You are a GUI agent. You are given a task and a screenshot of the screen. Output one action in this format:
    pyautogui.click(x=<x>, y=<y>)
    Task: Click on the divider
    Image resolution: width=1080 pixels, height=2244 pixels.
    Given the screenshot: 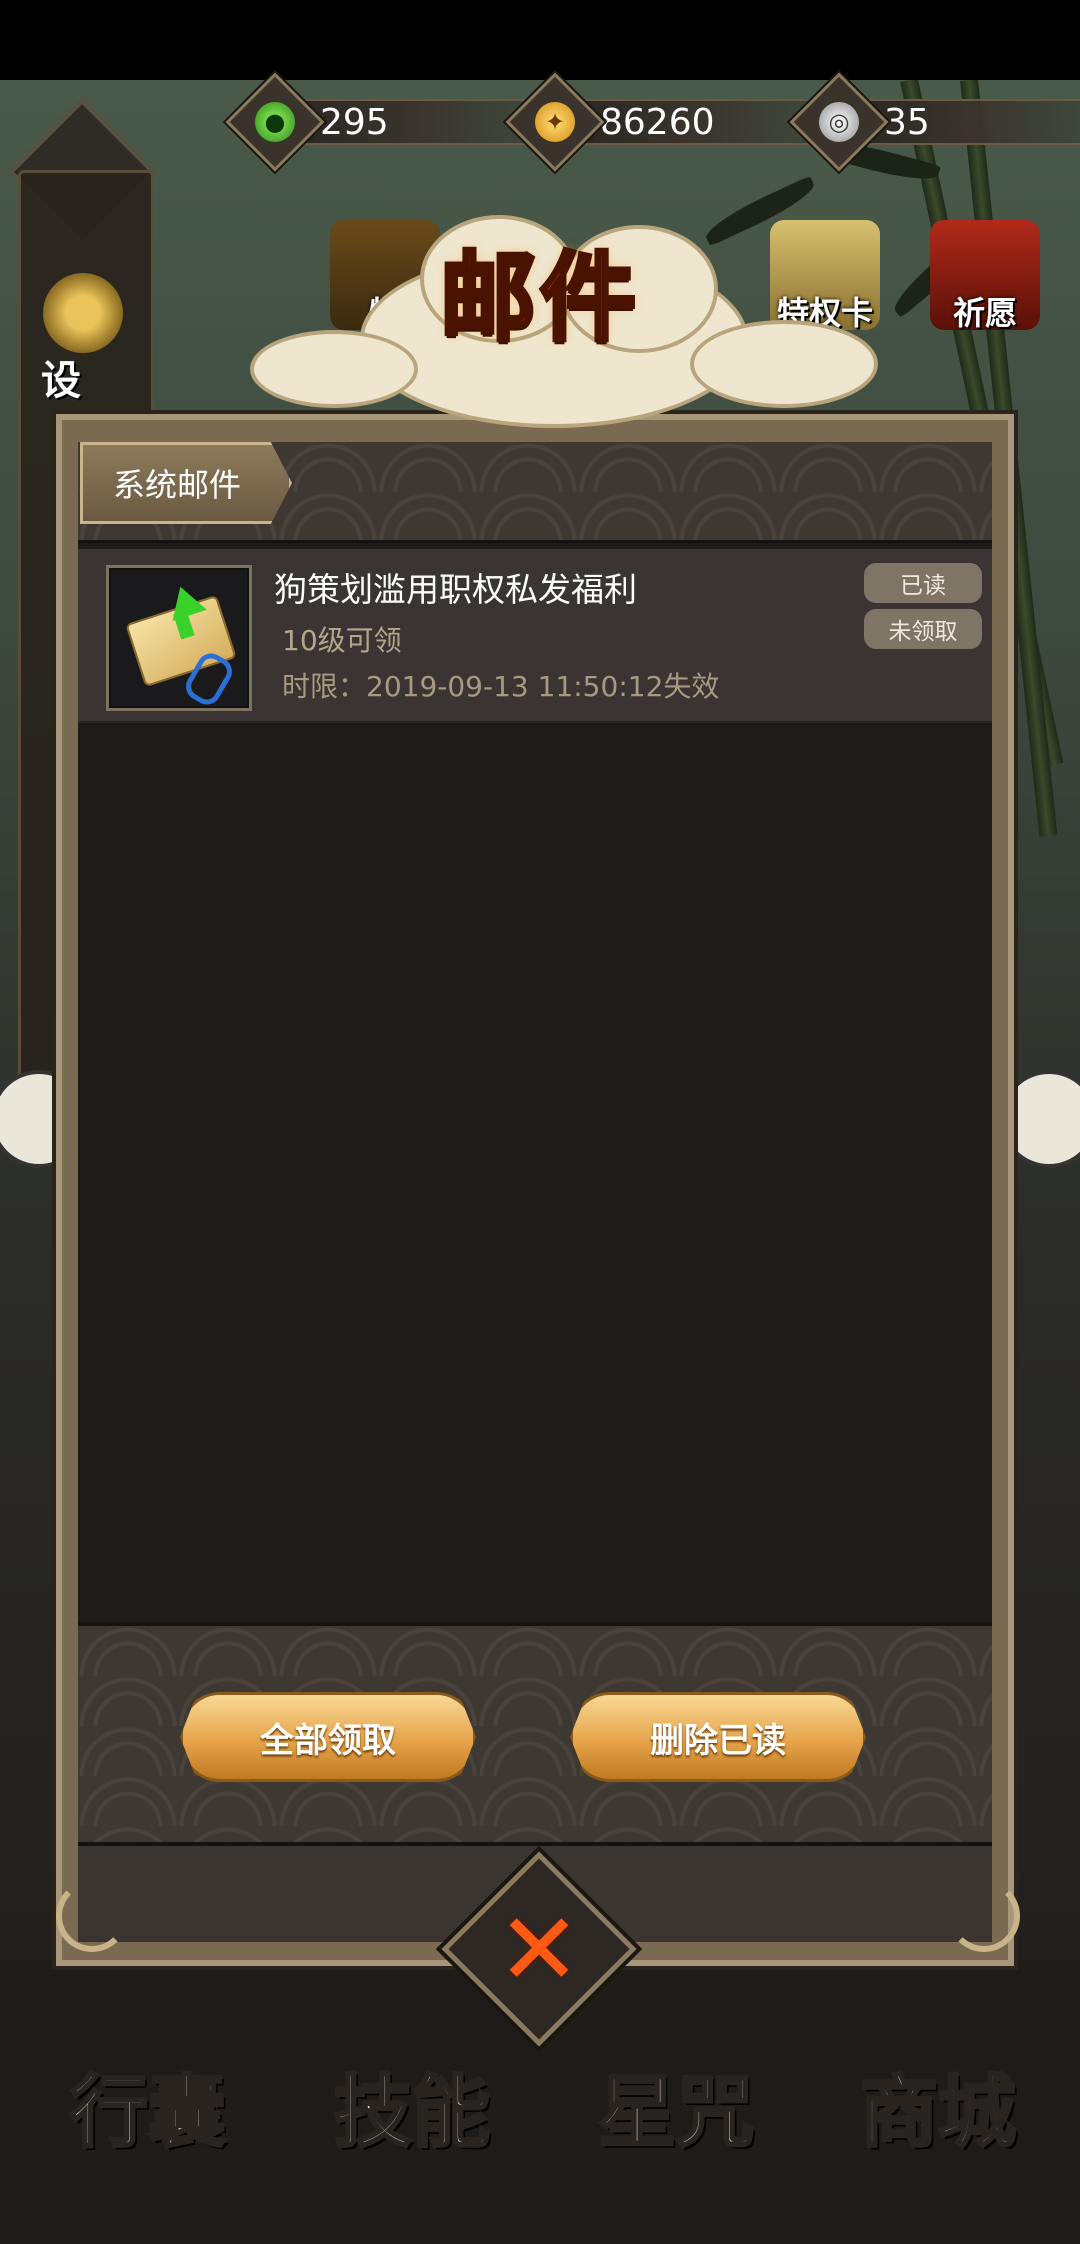 What is the action you would take?
    pyautogui.click(x=535, y=1844)
    